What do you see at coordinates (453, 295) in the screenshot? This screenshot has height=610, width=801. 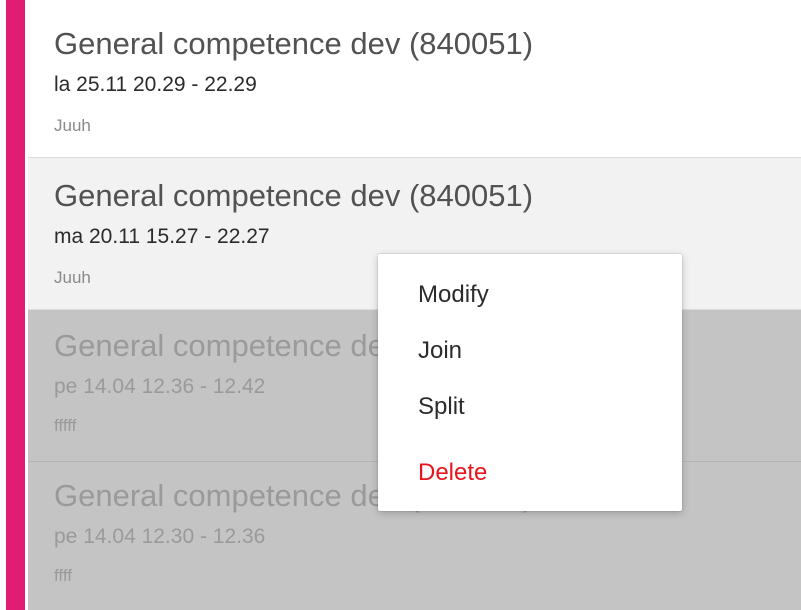 I see `modify-menu-item: Modify` at bounding box center [453, 295].